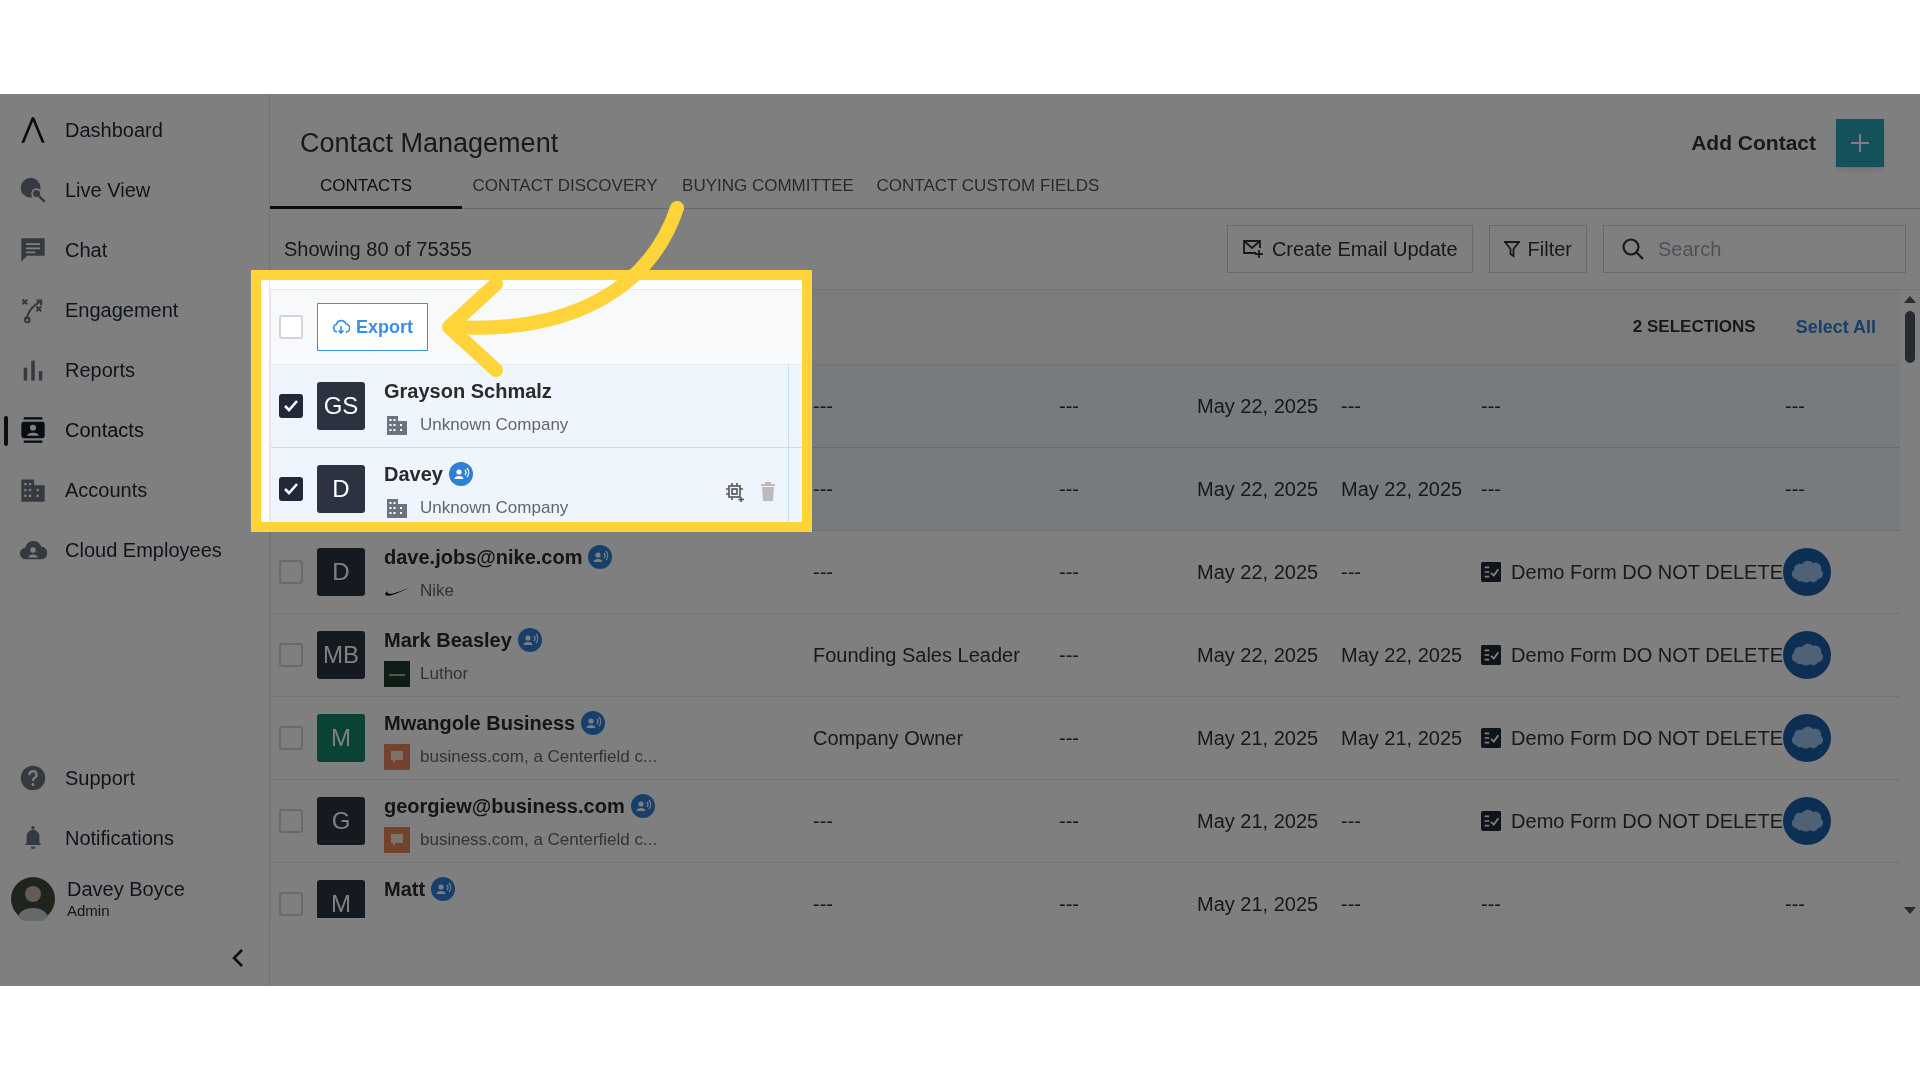 This screenshot has width=1920, height=1080. I want to click on nav-item: Dashboard, so click(134, 130).